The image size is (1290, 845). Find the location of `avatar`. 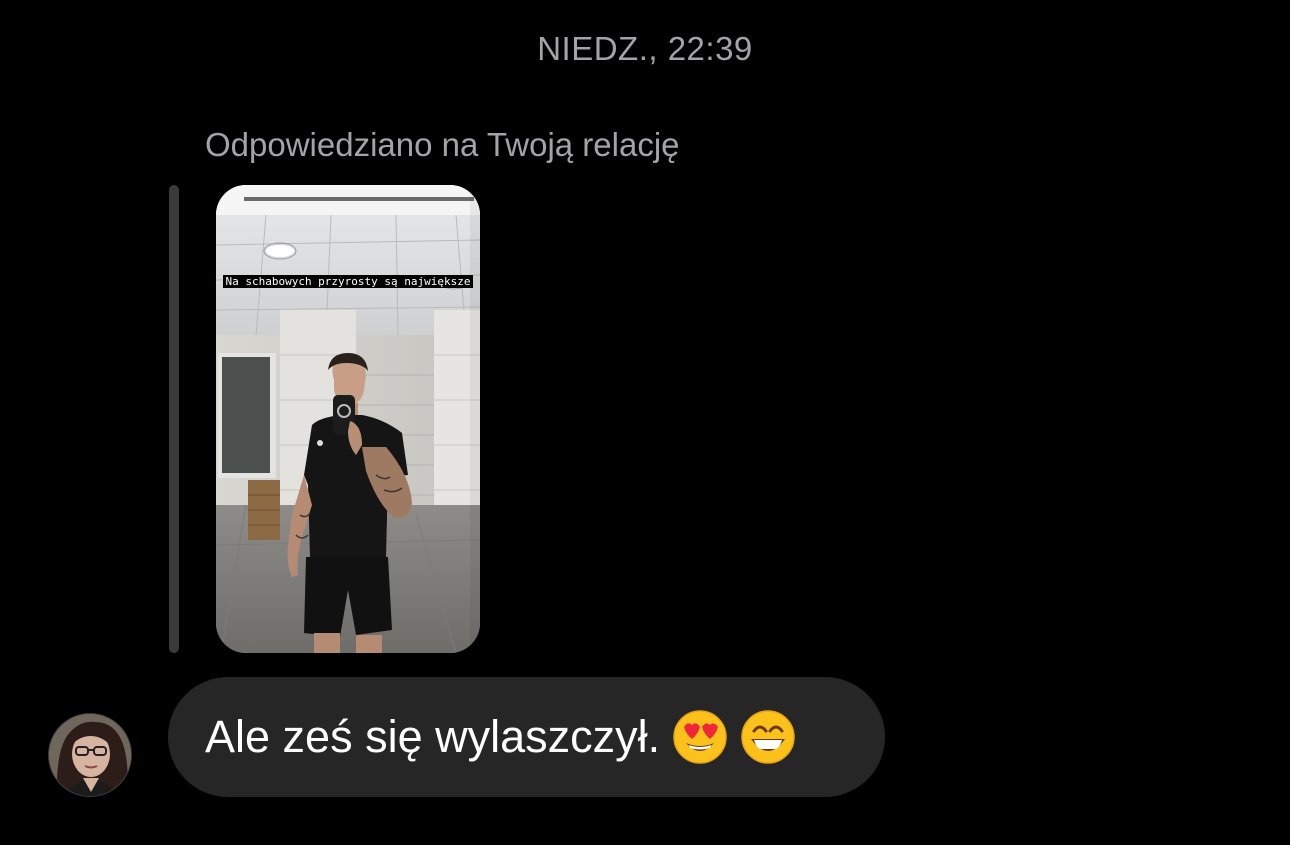

avatar is located at coordinates (90, 755).